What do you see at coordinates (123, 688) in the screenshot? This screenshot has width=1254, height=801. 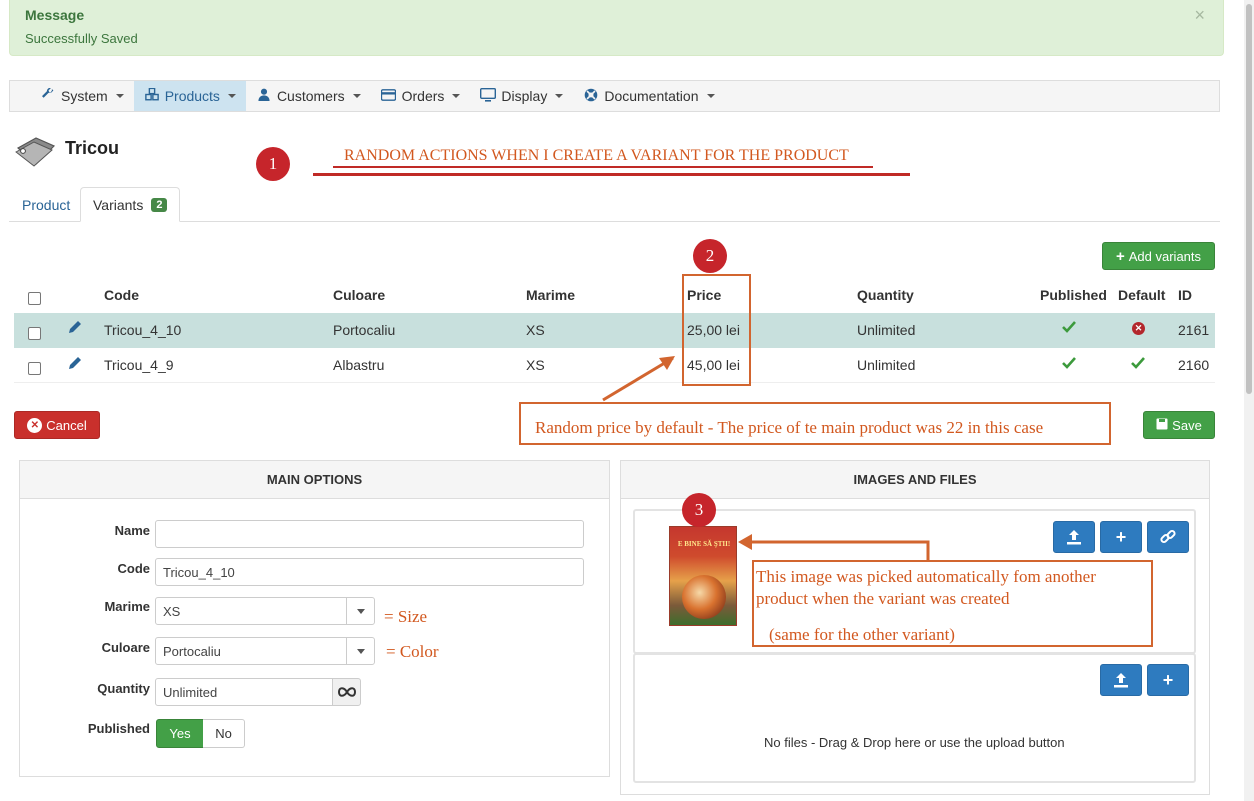 I see `quantity-label: Quantity` at bounding box center [123, 688].